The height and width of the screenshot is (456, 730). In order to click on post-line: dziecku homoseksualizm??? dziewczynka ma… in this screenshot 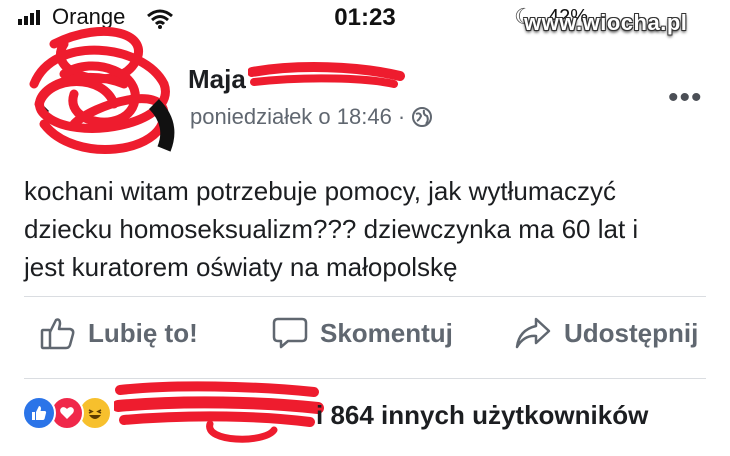, I will do `click(331, 229)`.